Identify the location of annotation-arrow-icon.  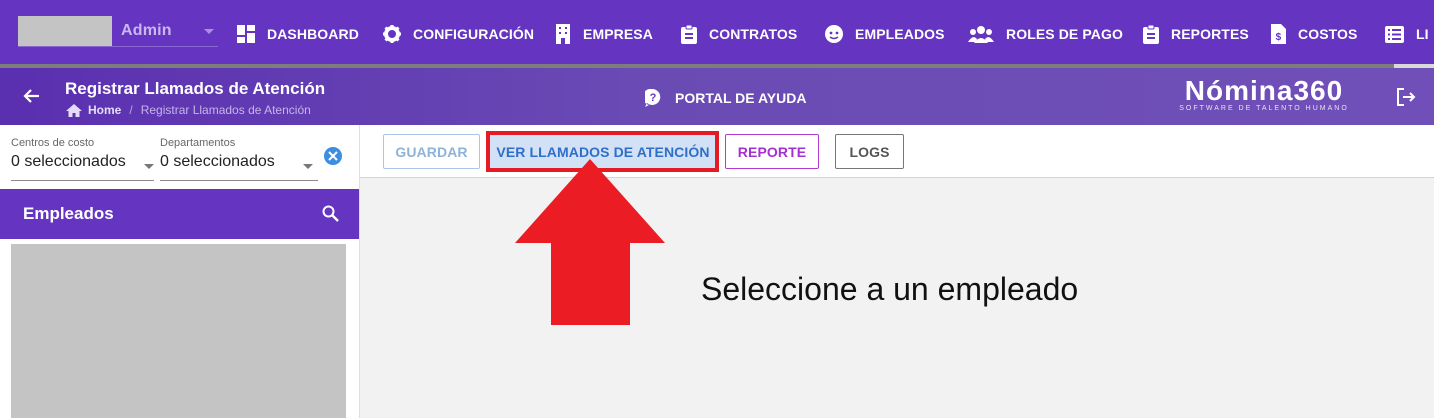
(590, 242).